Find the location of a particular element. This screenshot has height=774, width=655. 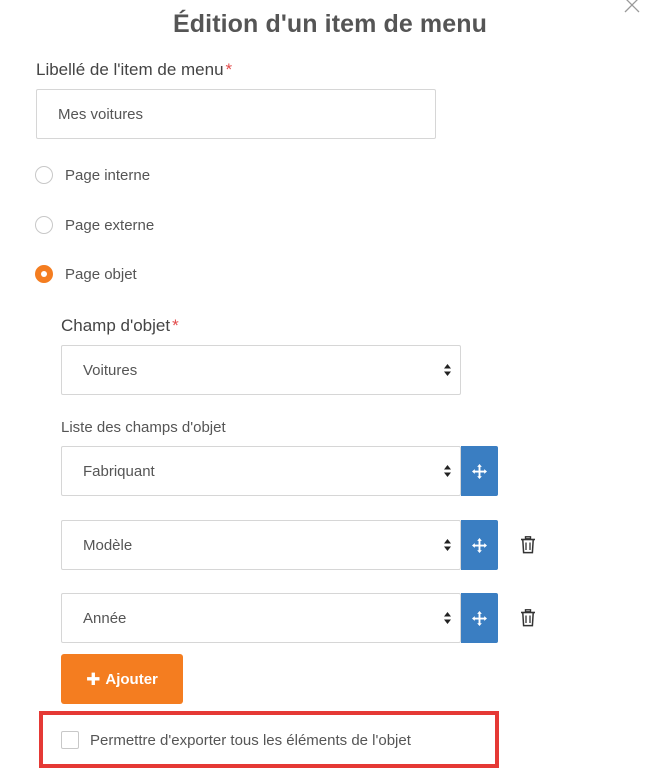

radio-label: Page interne is located at coordinates (108, 175).